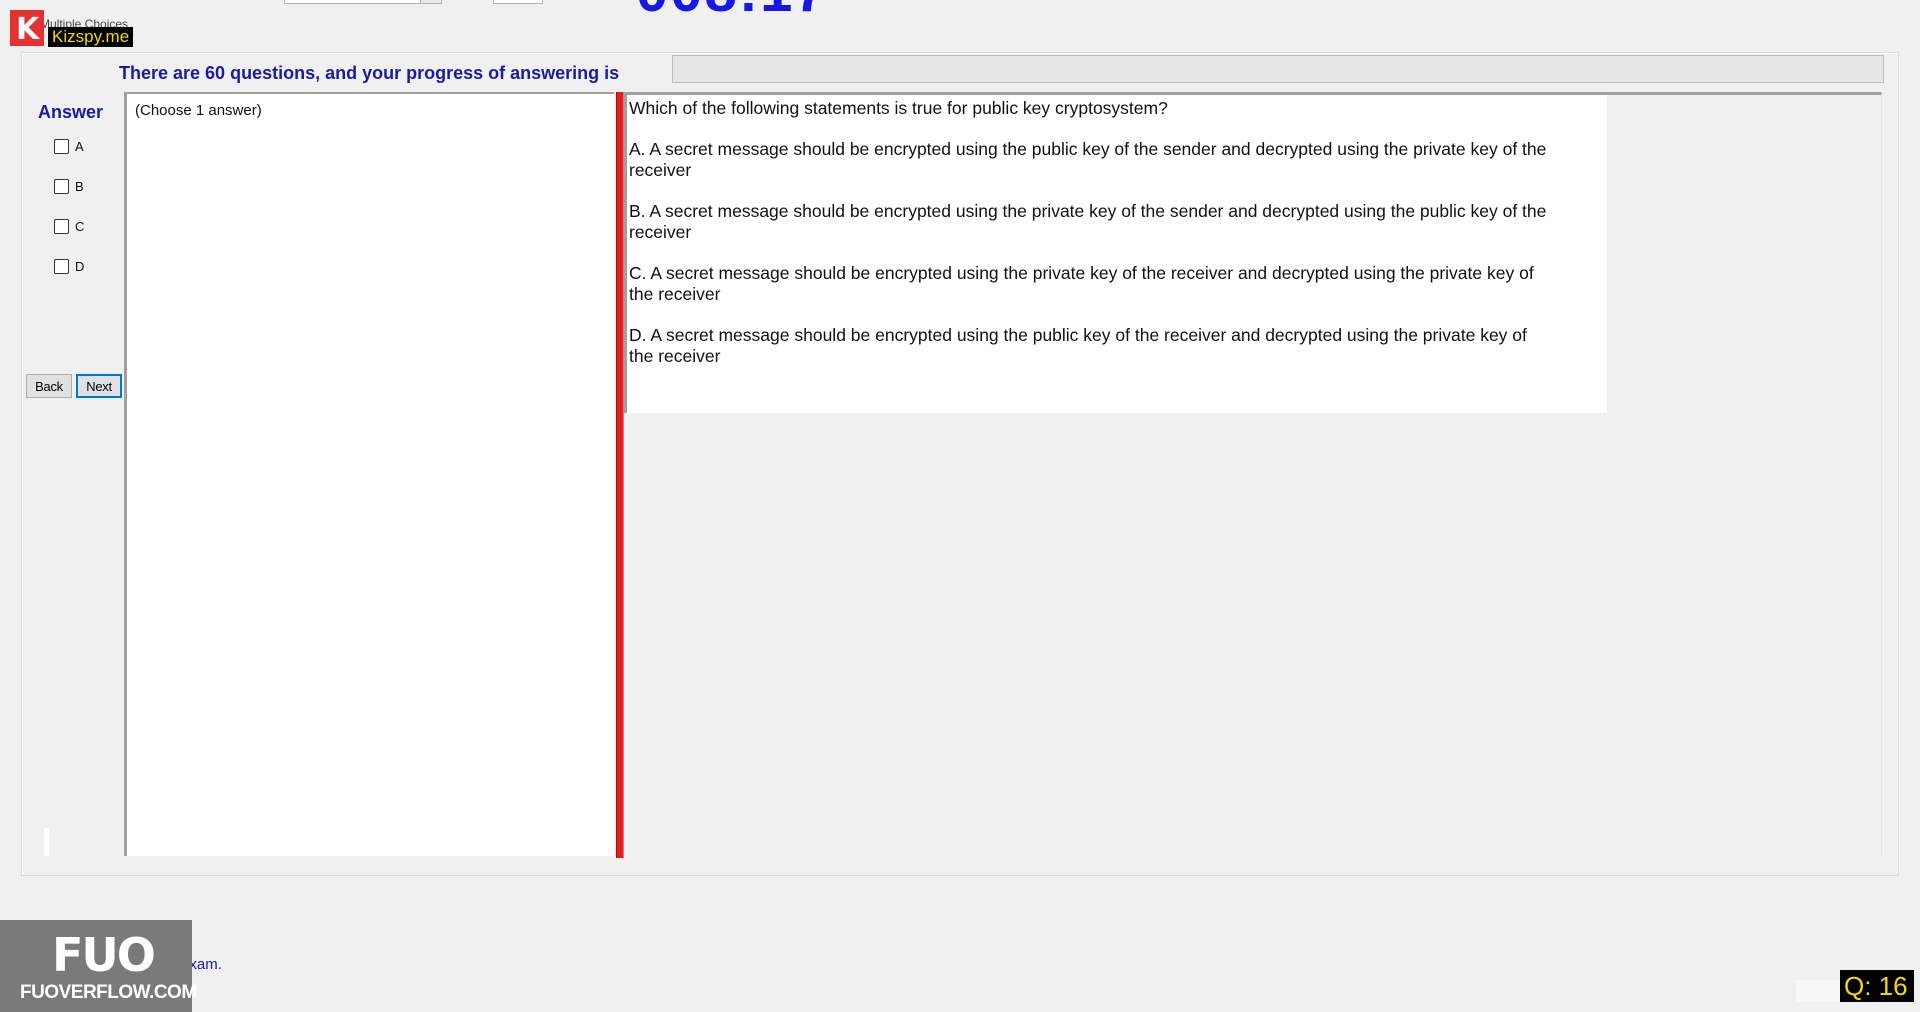 The height and width of the screenshot is (1012, 1920). I want to click on answer-option-label: A, so click(79, 146).